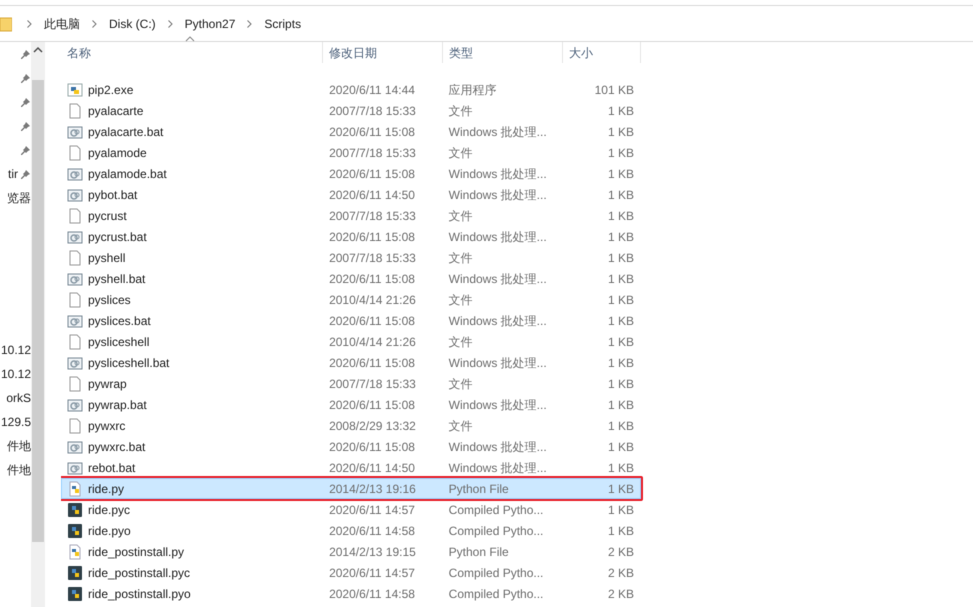 The height and width of the screenshot is (607, 973). What do you see at coordinates (372, 552) in the screenshot?
I see `modified-date: 2014/2/13 19:15` at bounding box center [372, 552].